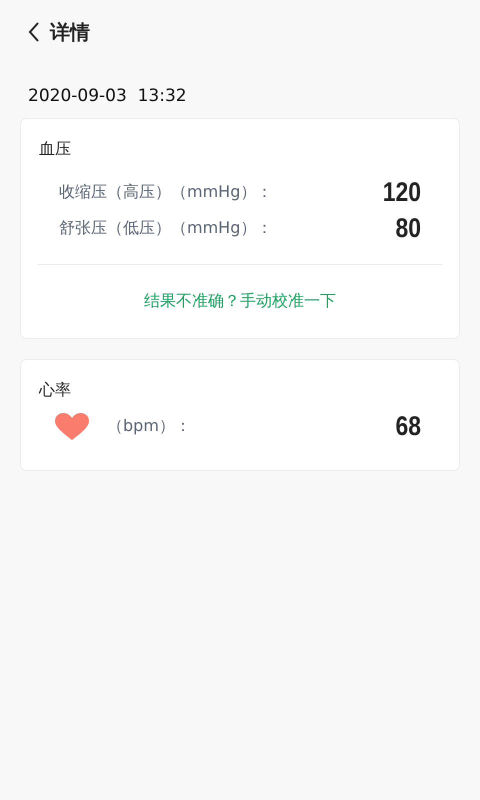  I want to click on heart-icon, so click(72, 426).